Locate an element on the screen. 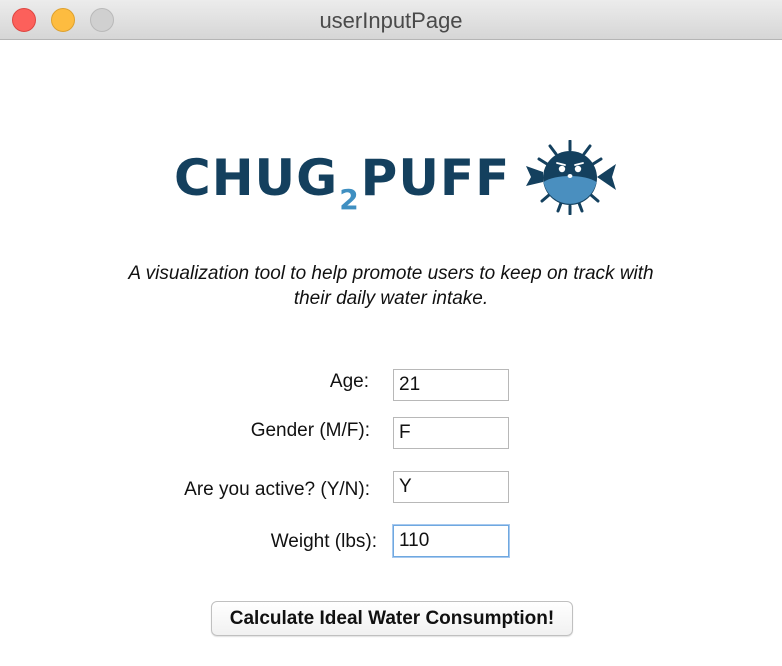 This screenshot has width=782, height=666. app-logo: CHUG2PUFF is located at coordinates (397, 178).